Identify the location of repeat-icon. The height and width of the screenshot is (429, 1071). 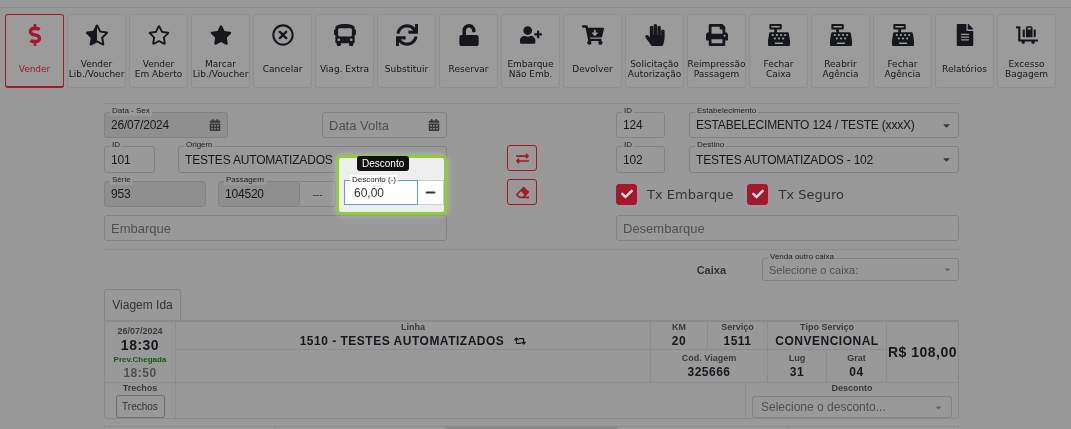
(520, 341).